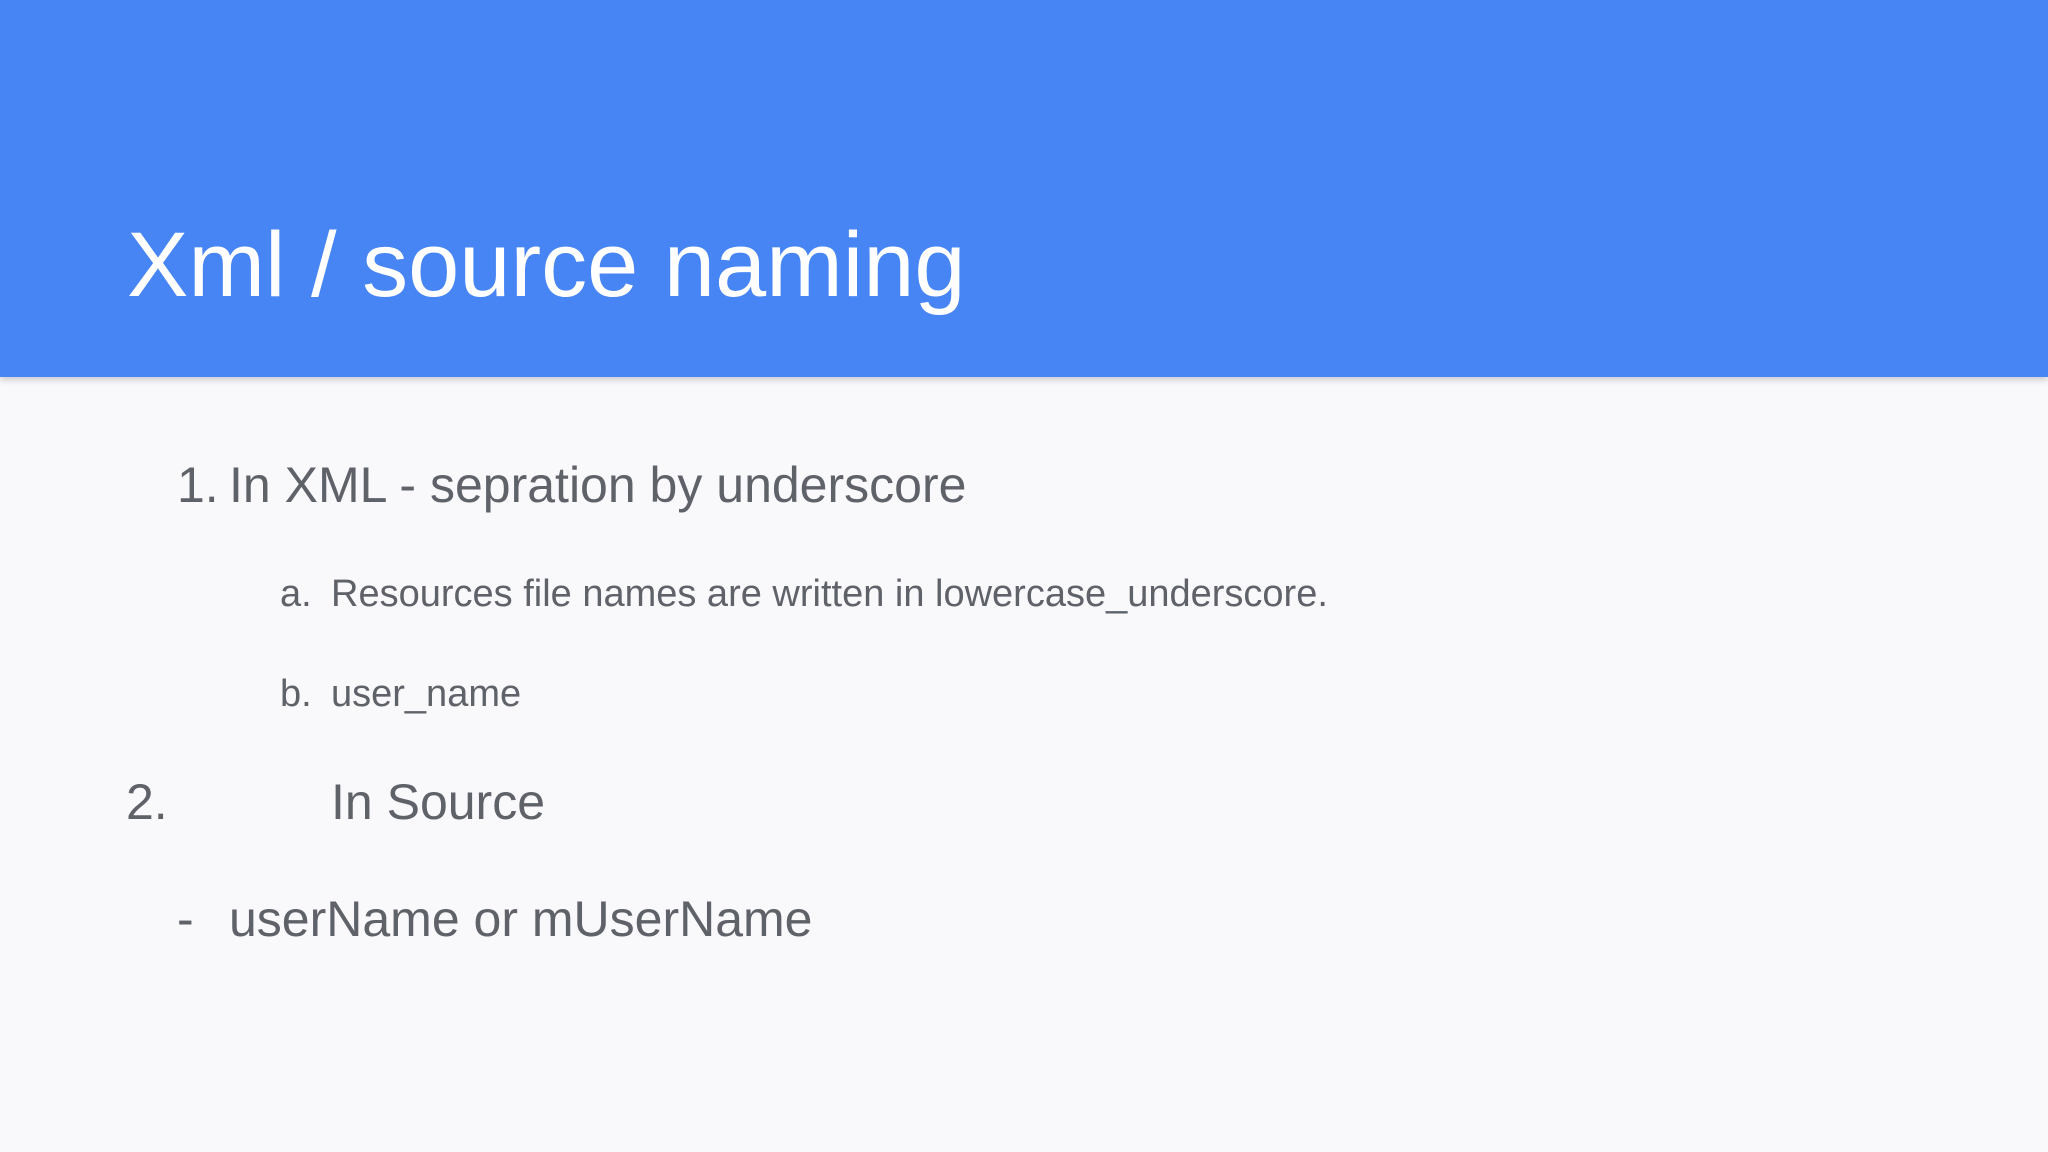 The image size is (2048, 1152). I want to click on list-item-b: b. user_name, so click(1024, 694).